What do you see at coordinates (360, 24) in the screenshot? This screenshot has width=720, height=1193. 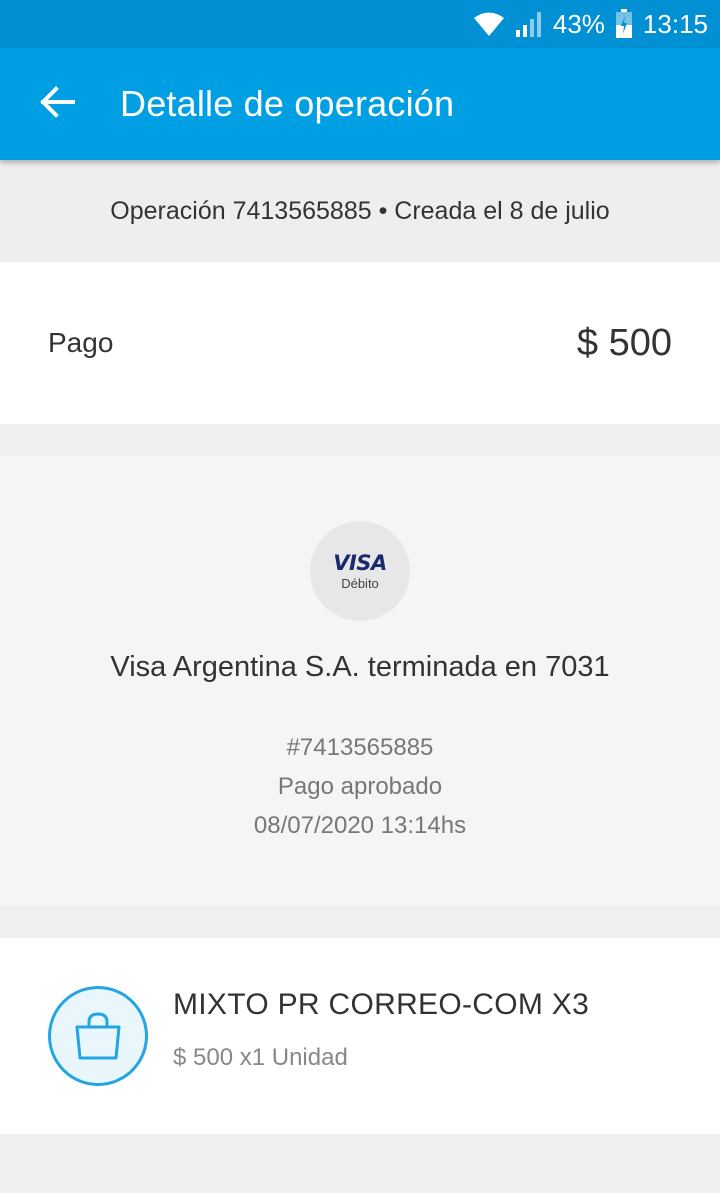 I see `status-bar: 43% 13:15` at bounding box center [360, 24].